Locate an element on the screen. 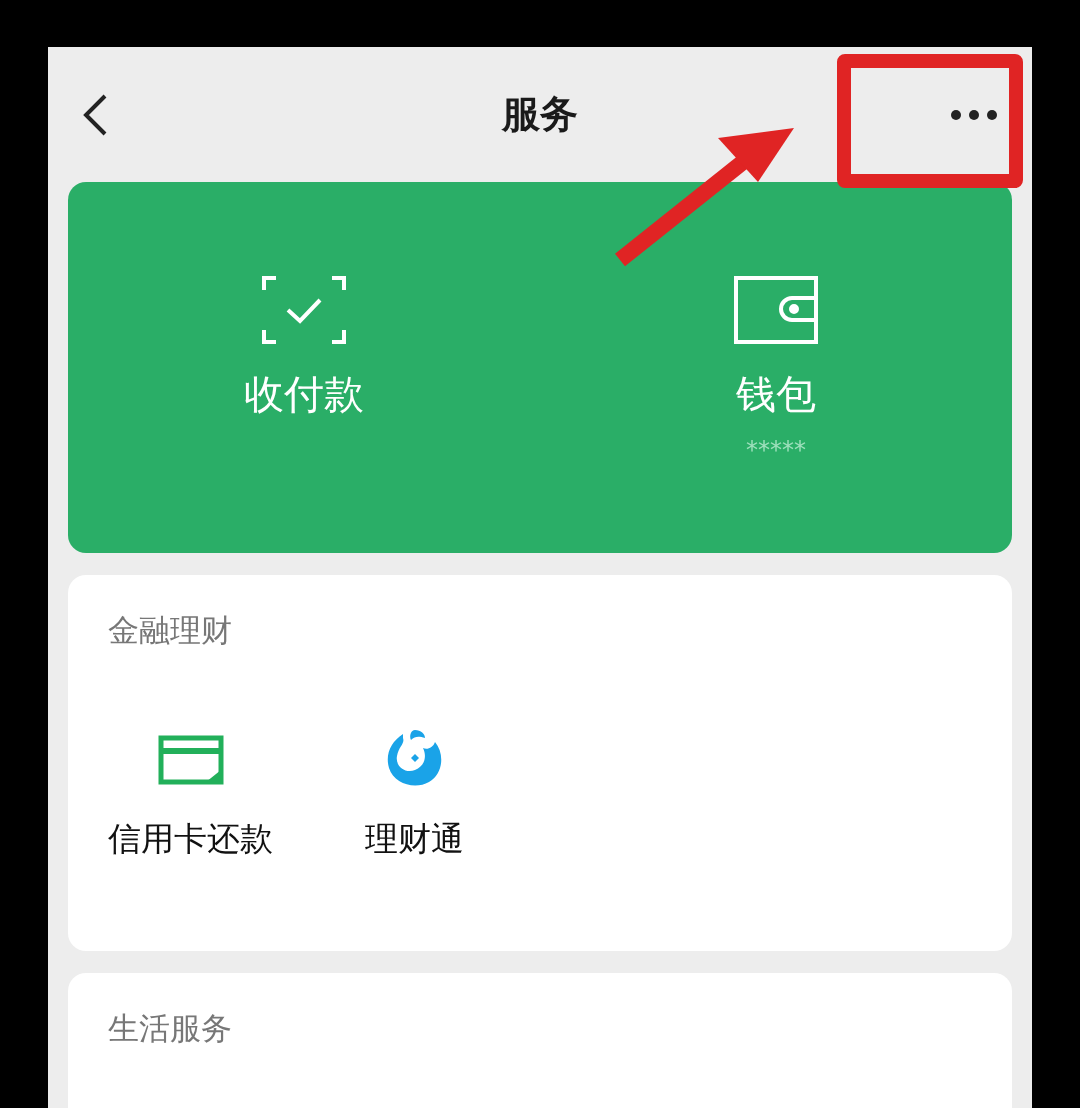  back-icon is located at coordinates (95, 114).